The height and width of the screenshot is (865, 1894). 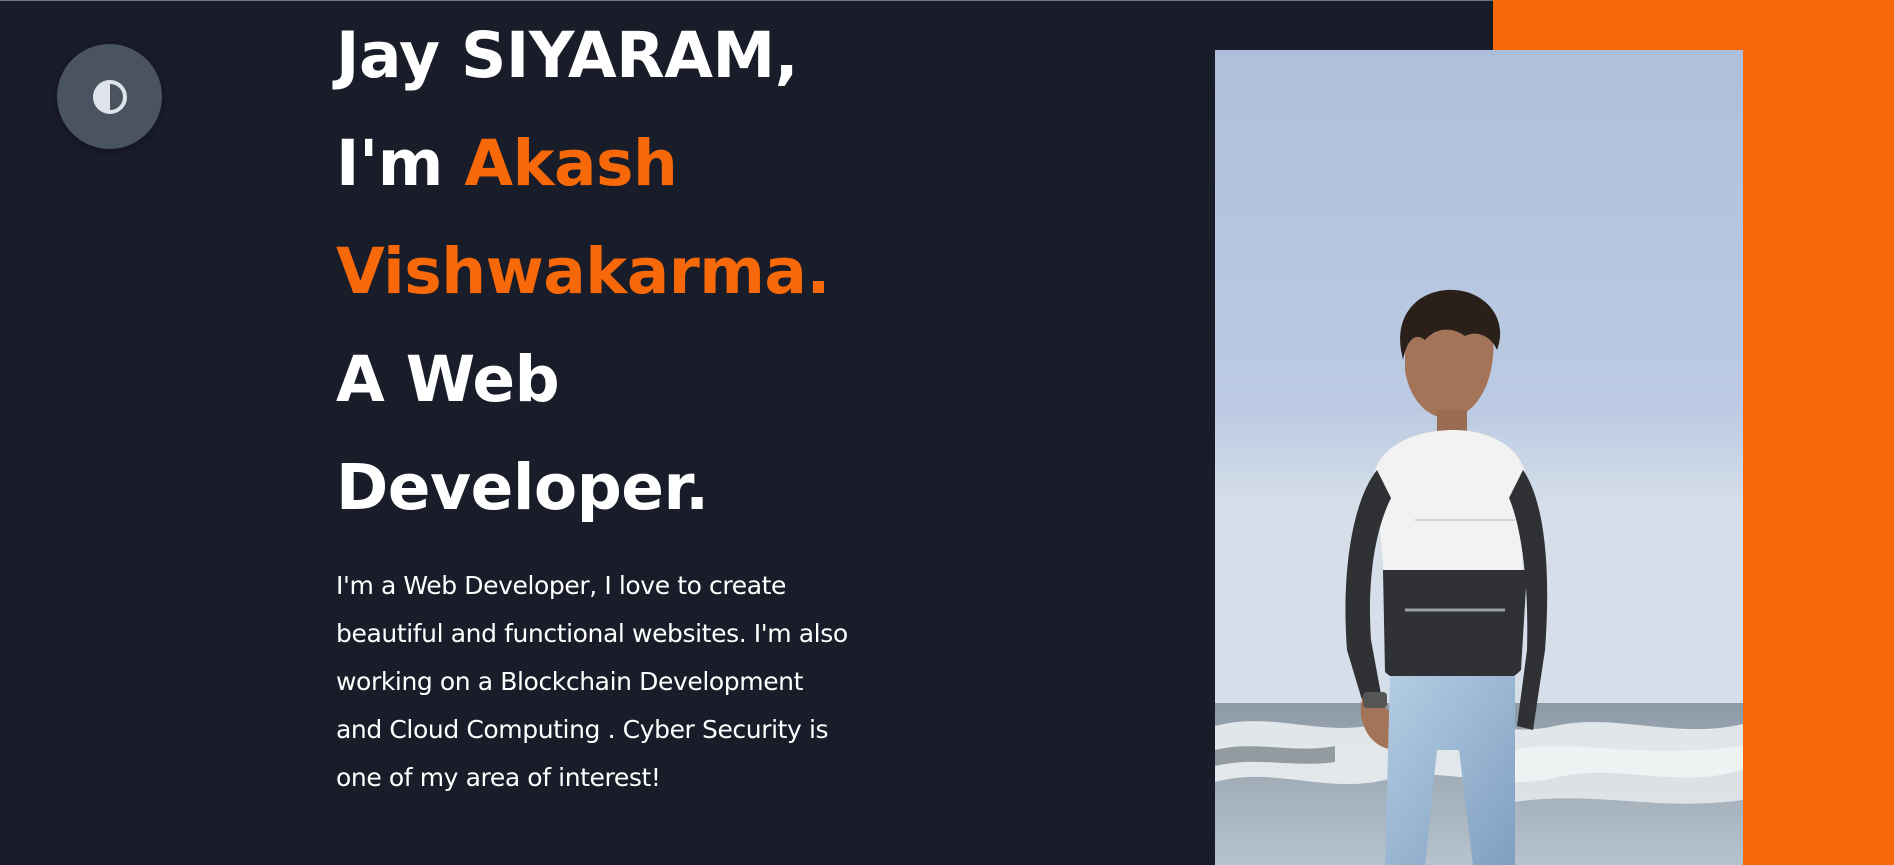 What do you see at coordinates (583, 271) in the screenshot?
I see `last-name: Vishwakarma.` at bounding box center [583, 271].